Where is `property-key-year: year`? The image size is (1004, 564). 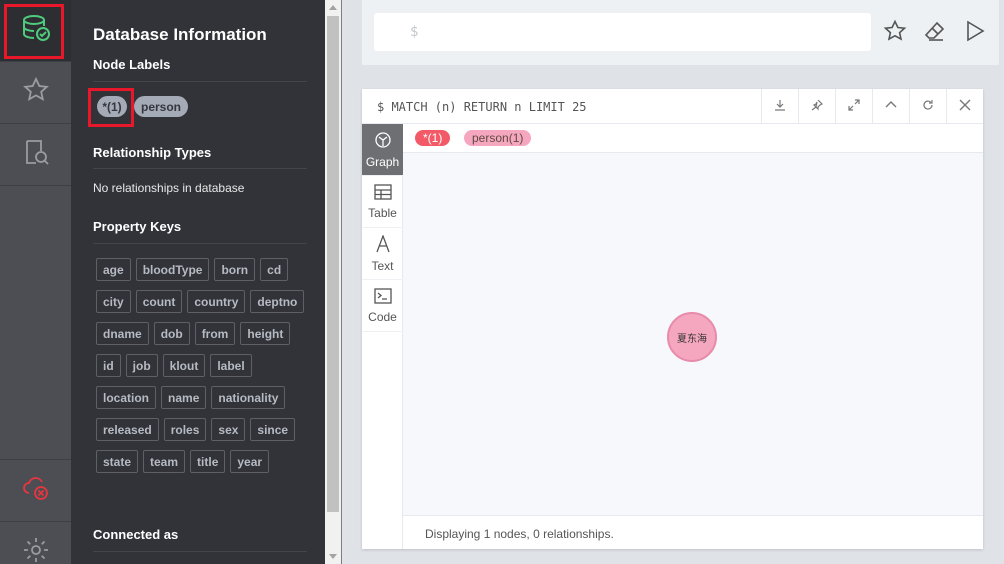
property-key-year: year is located at coordinates (250, 461).